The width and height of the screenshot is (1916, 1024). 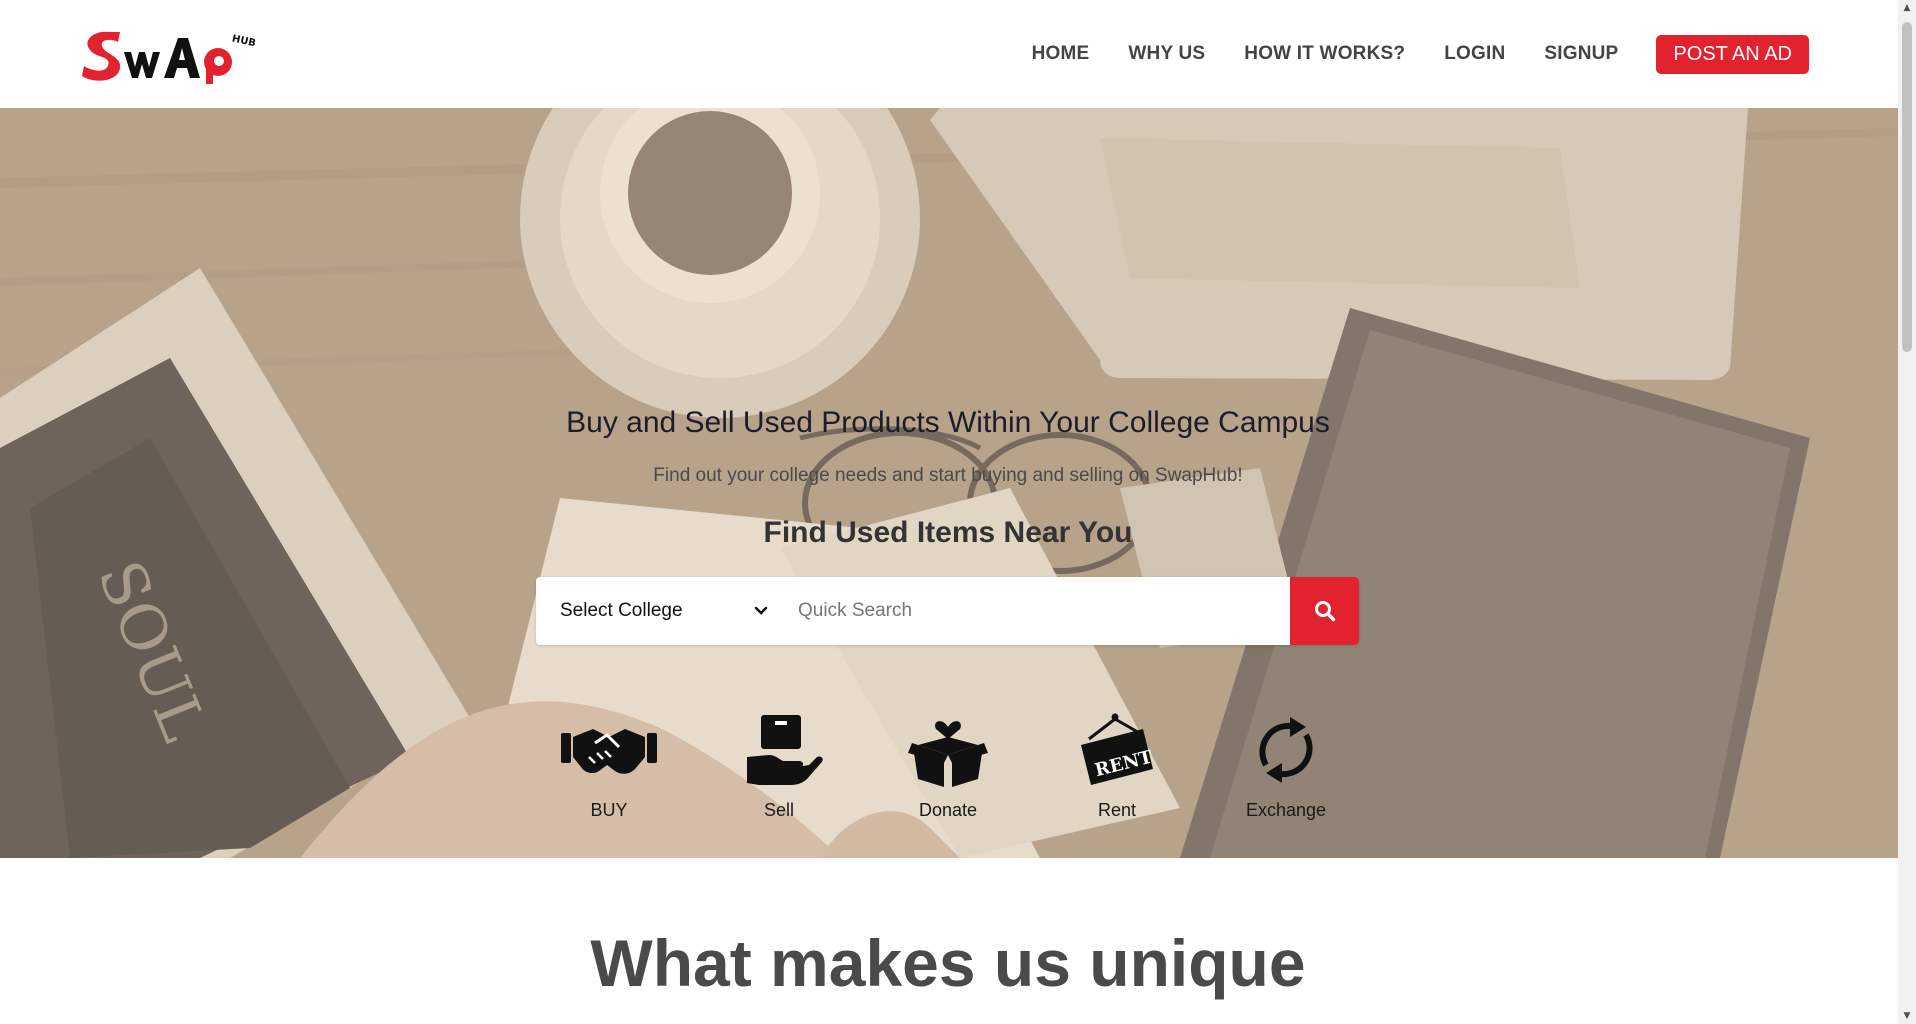 What do you see at coordinates (1474, 54) in the screenshot?
I see `nav-login: LOGIN` at bounding box center [1474, 54].